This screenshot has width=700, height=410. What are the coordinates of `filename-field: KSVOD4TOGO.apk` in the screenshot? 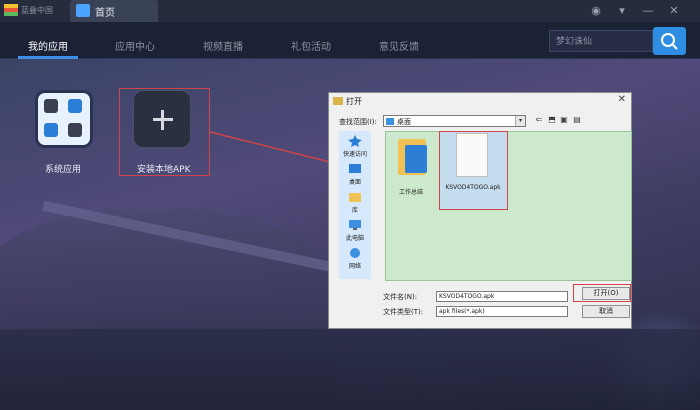 It's located at (502, 296).